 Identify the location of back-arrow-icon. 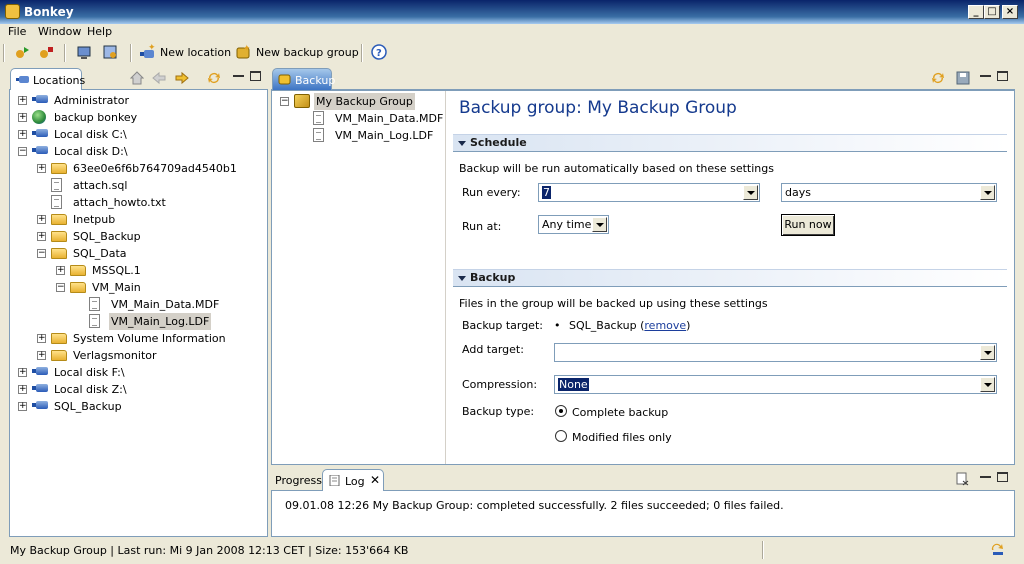
(159, 78).